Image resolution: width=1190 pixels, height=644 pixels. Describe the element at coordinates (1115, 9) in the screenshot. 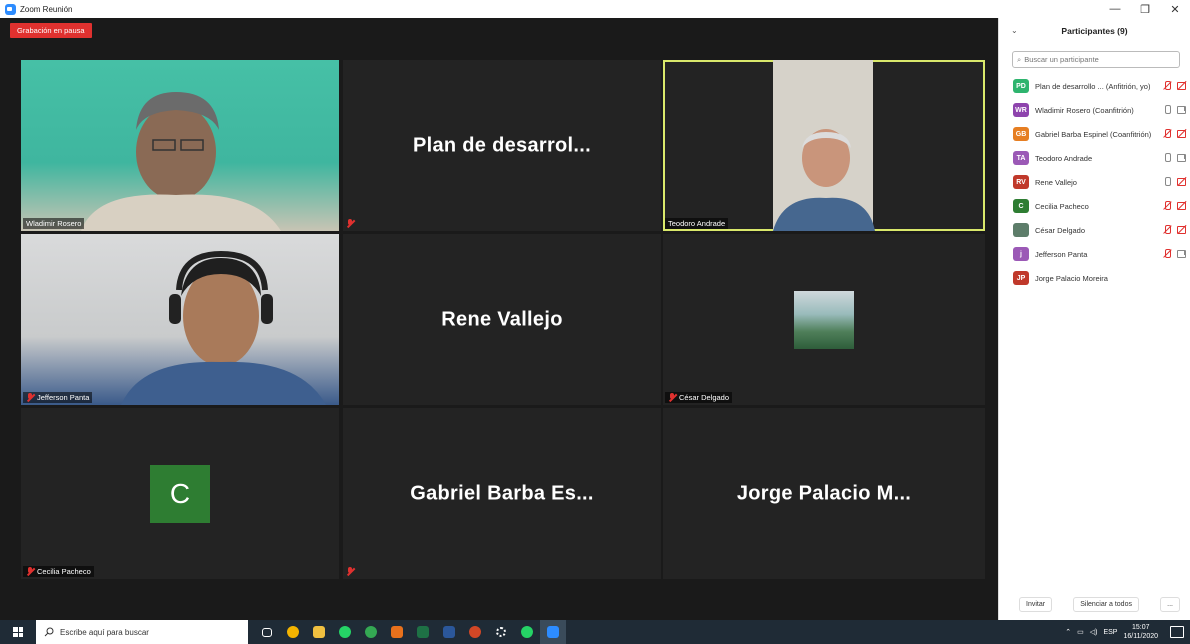

I see `minimize-button: —` at that location.